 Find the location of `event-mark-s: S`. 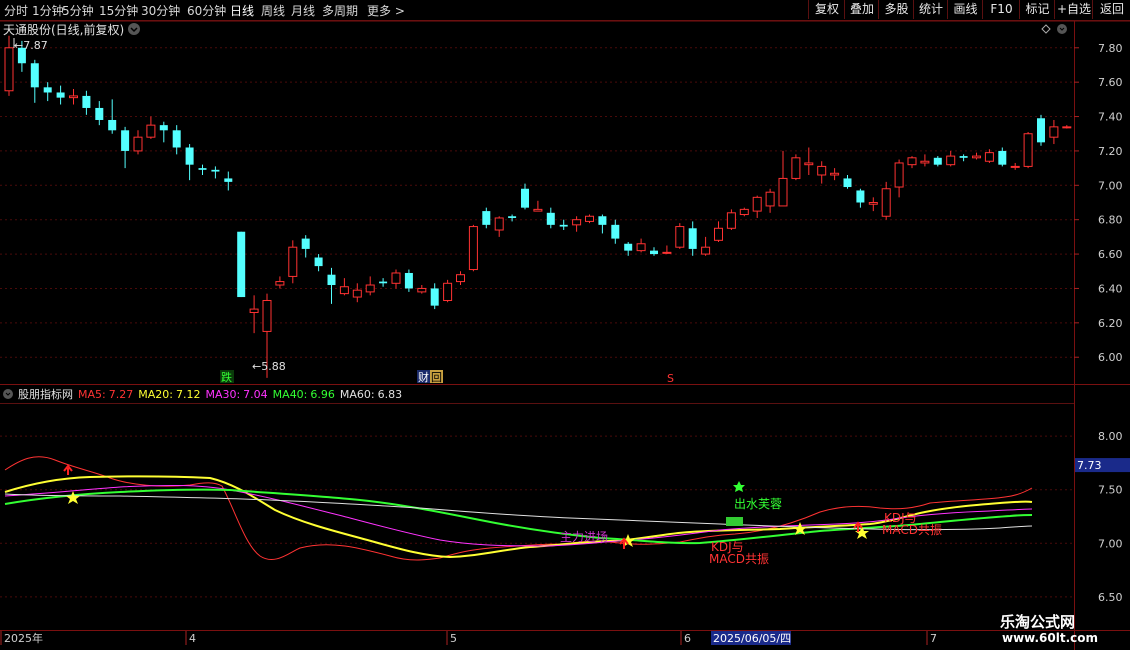

event-mark-s: S is located at coordinates (670, 378).